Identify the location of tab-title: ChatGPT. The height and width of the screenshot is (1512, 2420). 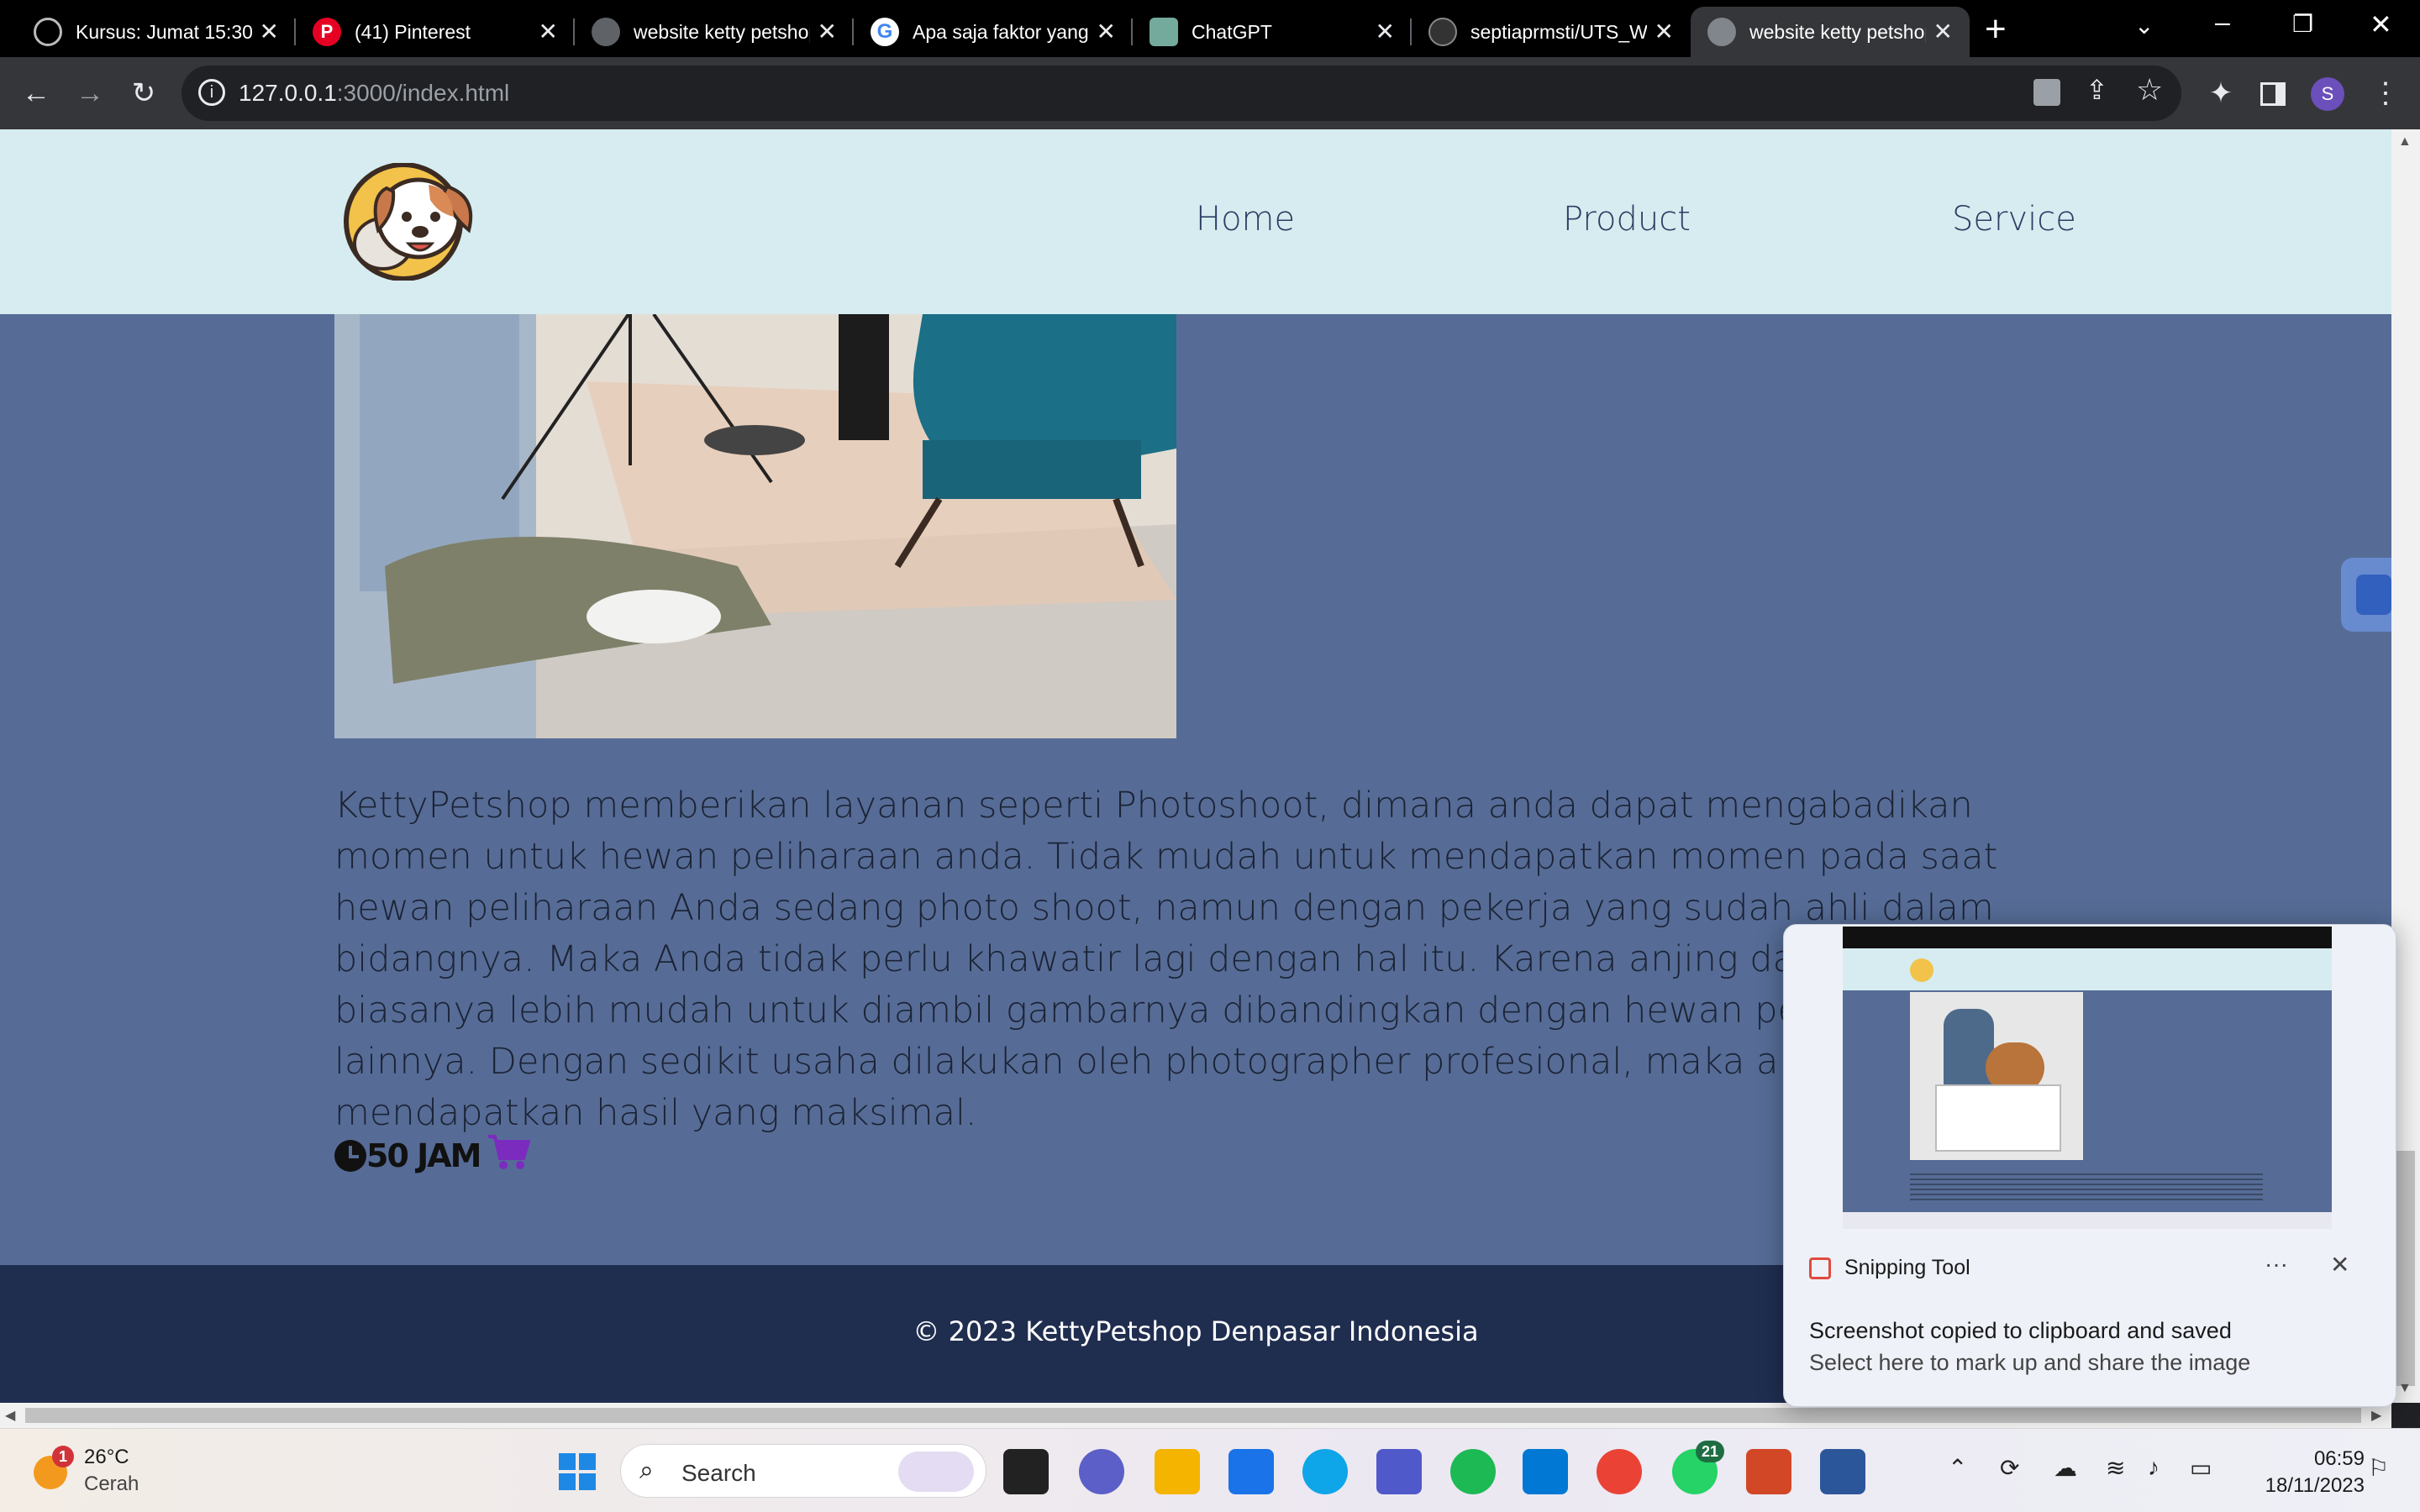
(1232, 31).